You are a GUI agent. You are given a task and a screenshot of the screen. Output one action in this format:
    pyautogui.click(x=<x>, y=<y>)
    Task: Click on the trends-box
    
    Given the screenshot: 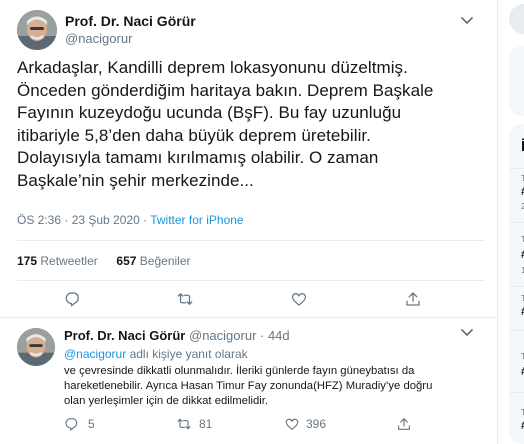 What is the action you would take?
    pyautogui.click(x=516, y=284)
    